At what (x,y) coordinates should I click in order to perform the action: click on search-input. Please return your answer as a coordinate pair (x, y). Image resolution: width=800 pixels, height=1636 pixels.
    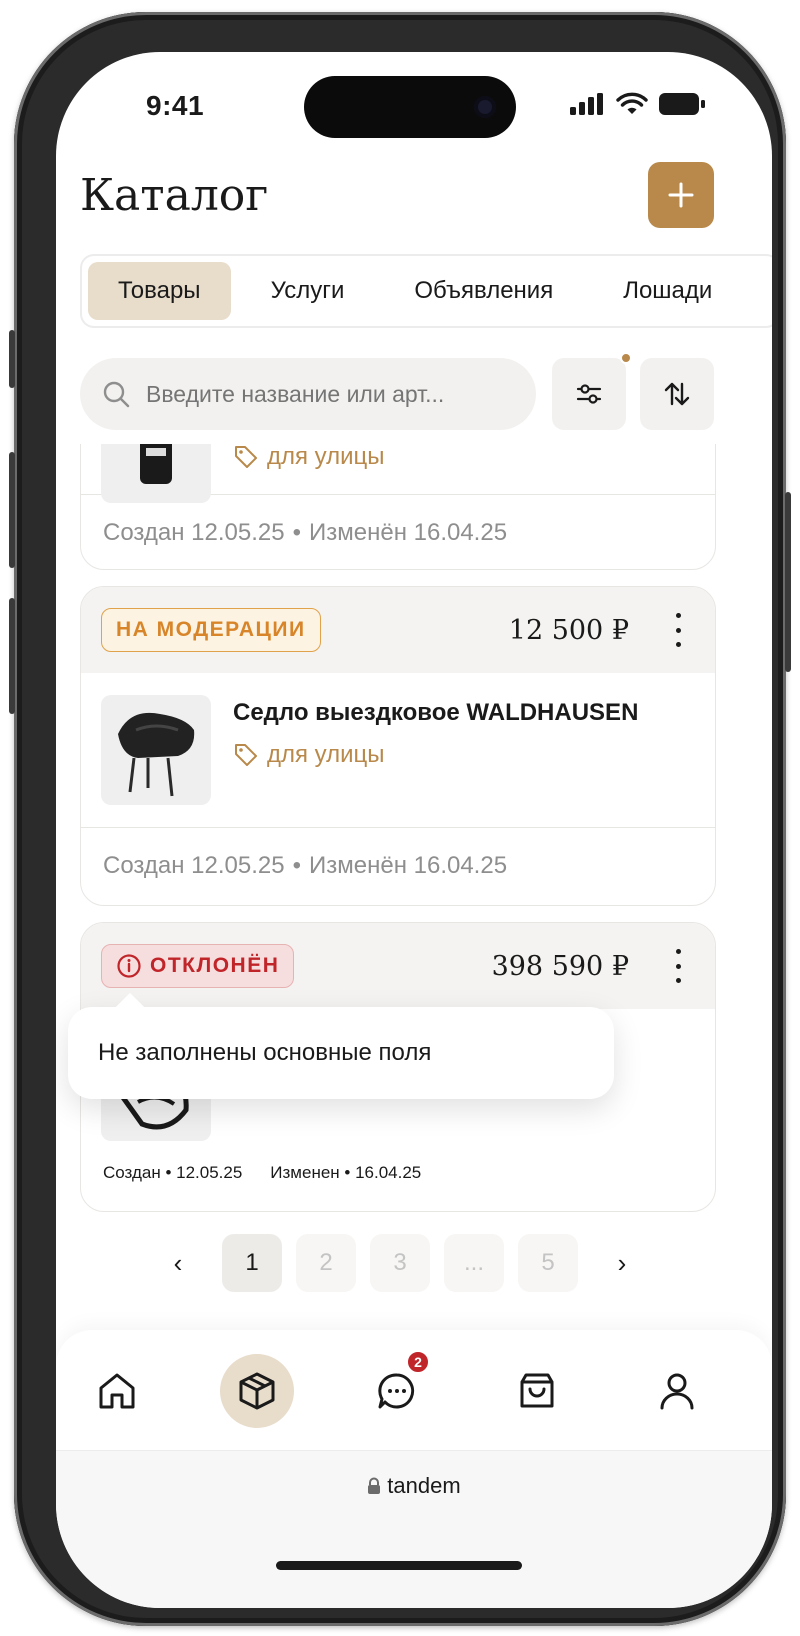
    Looking at the image, I should click on (331, 394).